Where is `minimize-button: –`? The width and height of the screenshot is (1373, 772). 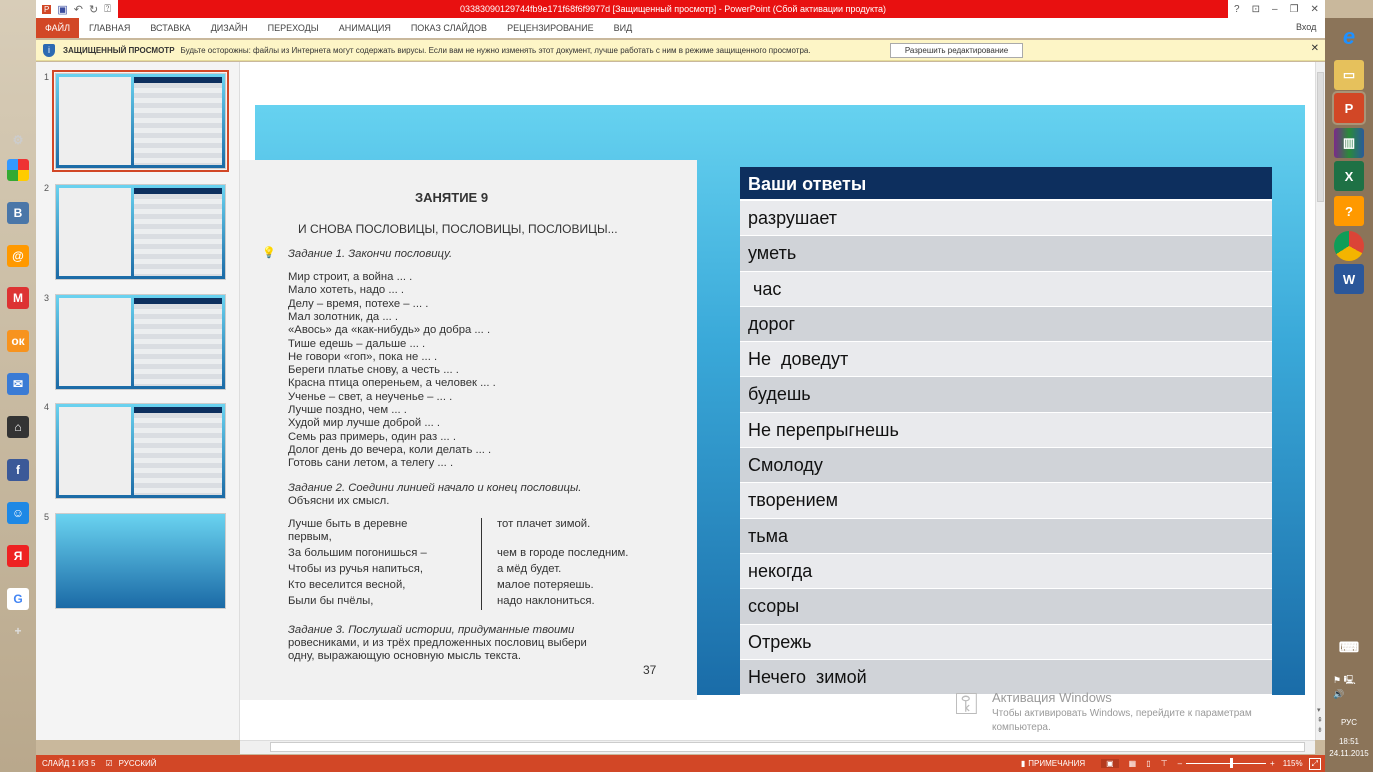
minimize-button: – is located at coordinates (1275, 9).